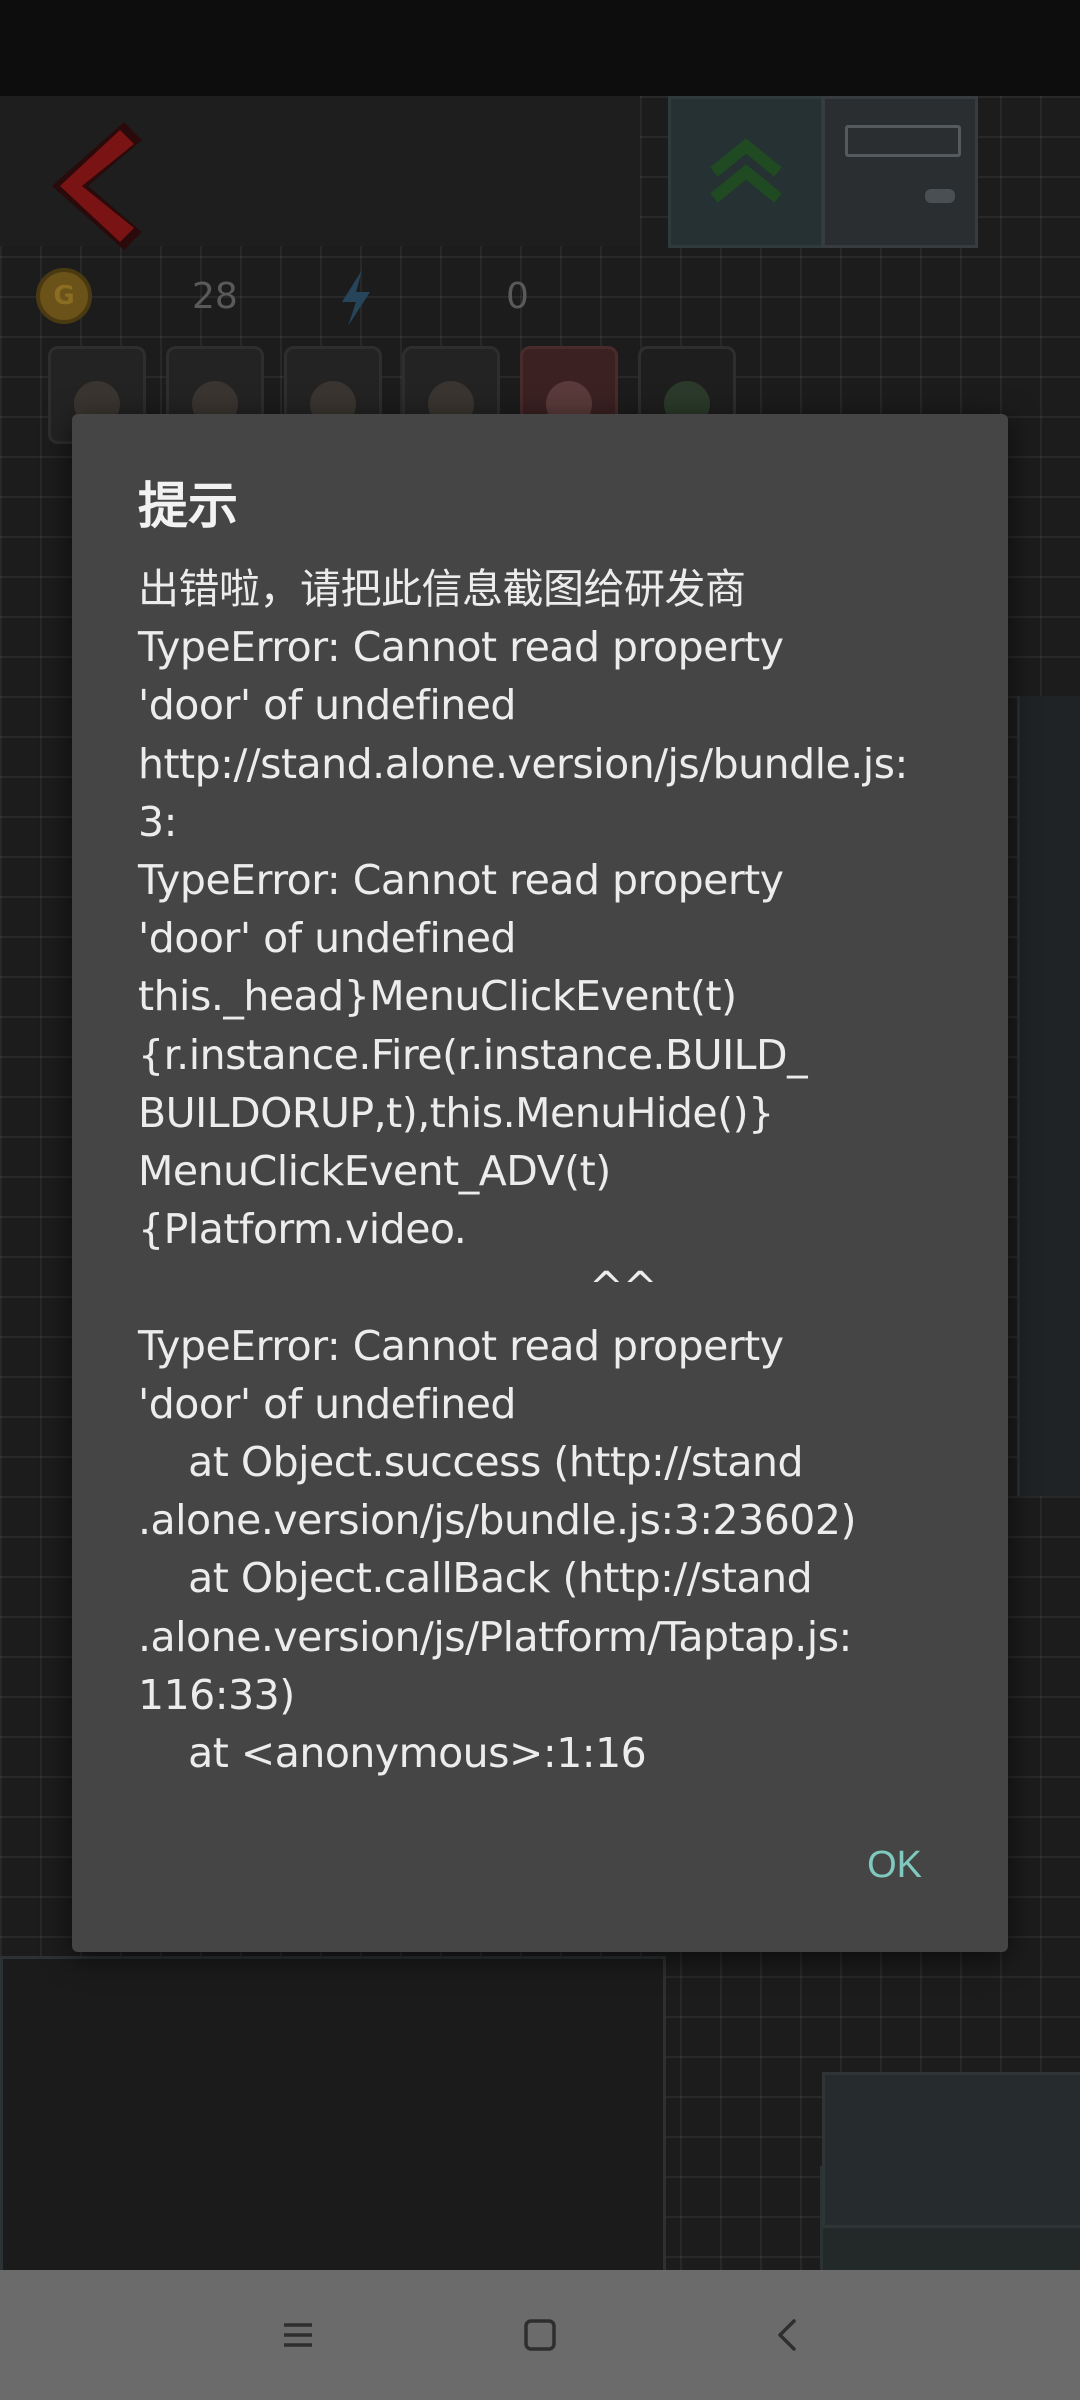 This screenshot has height=2400, width=1080. I want to click on error-message-line: .alone.version/js/bundle.js:3:23602), so click(497, 1520).